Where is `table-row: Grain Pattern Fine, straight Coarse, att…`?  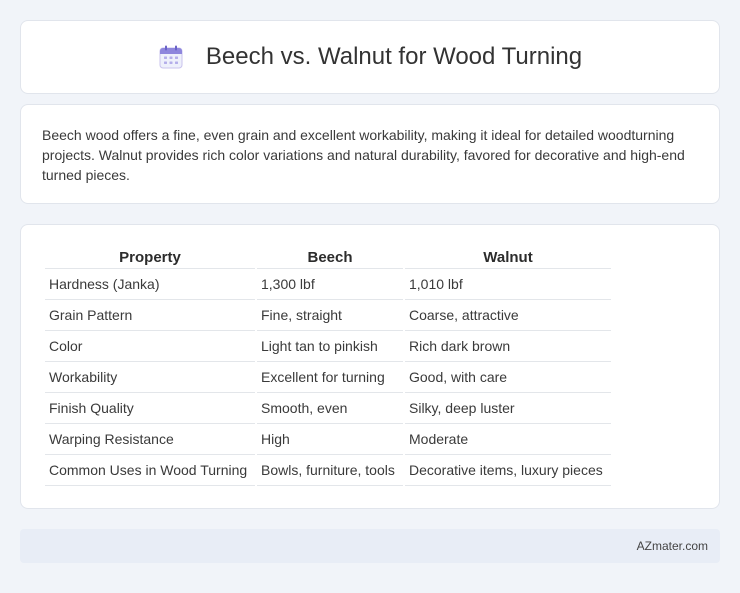 table-row: Grain Pattern Fine, straight Coarse, att… is located at coordinates (328, 315).